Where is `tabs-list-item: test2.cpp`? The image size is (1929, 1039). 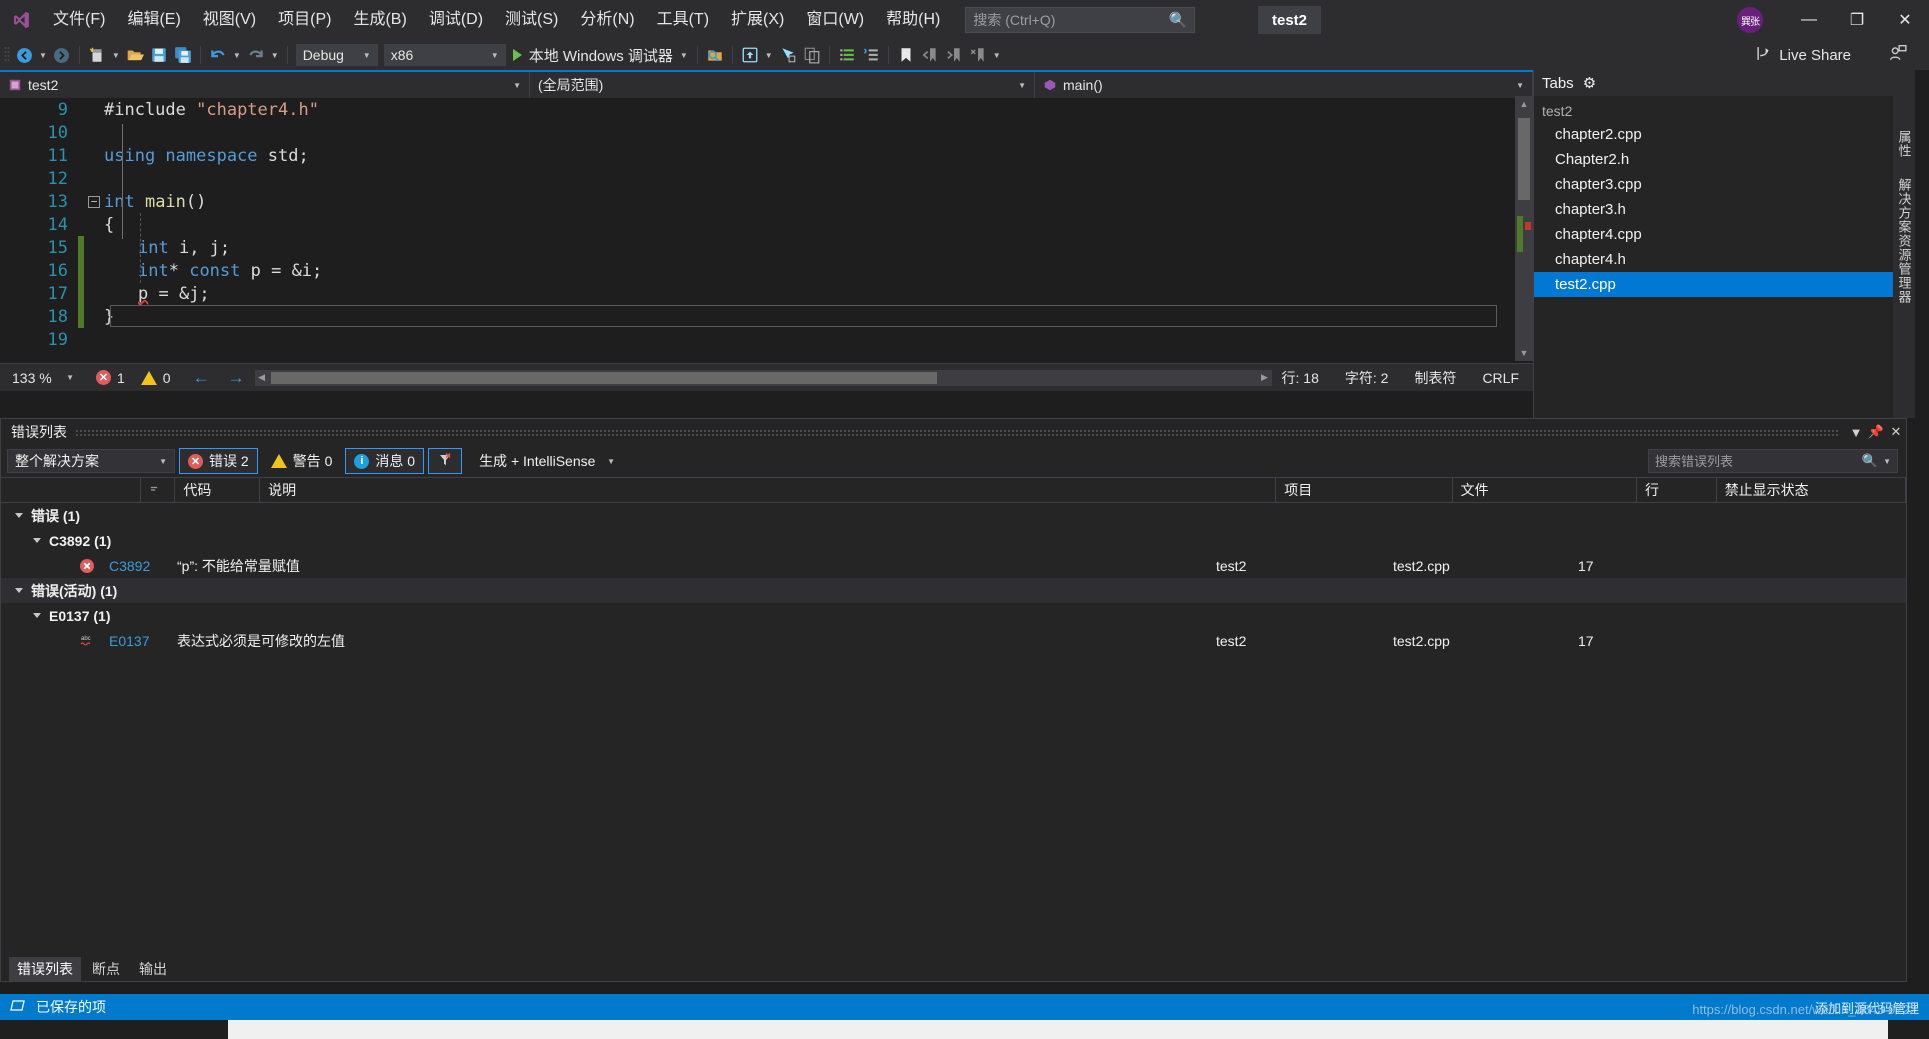
tabs-list-item: test2.cpp is located at coordinates (1713, 284).